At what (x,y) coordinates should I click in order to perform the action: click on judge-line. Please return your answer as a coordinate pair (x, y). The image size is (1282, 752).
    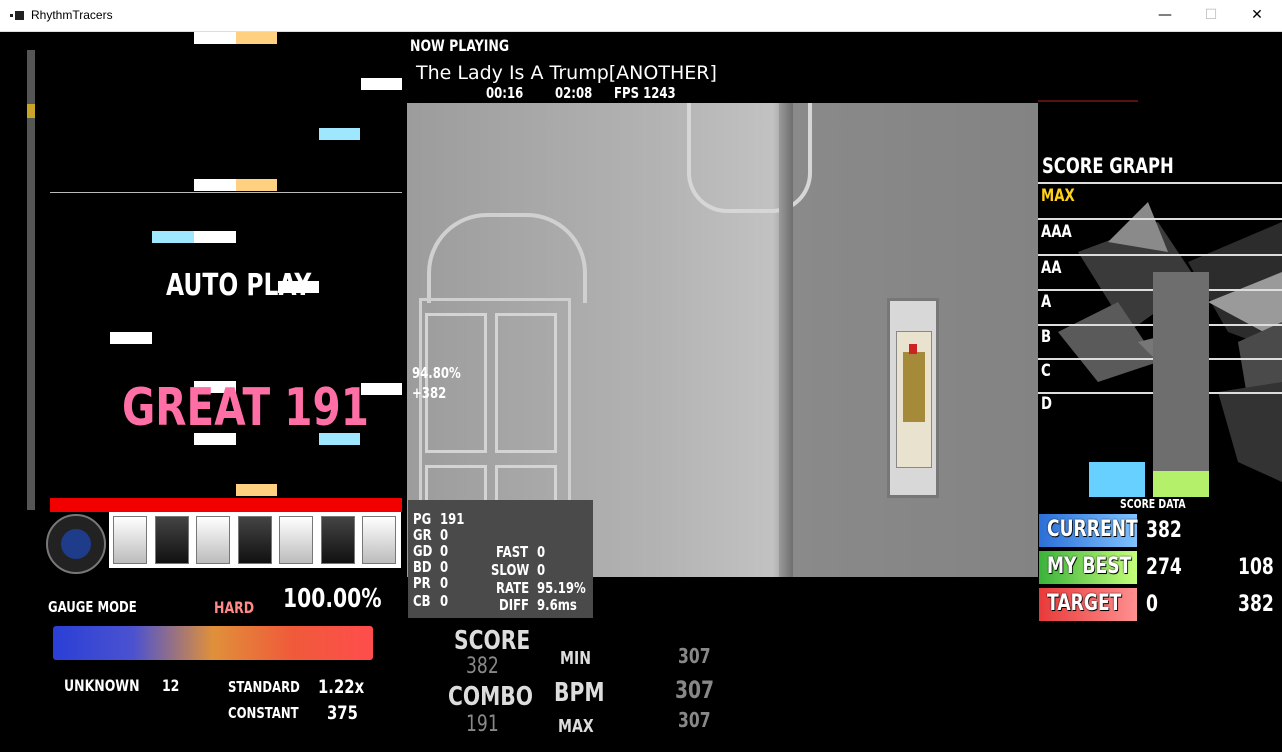
    Looking at the image, I should click on (226, 505).